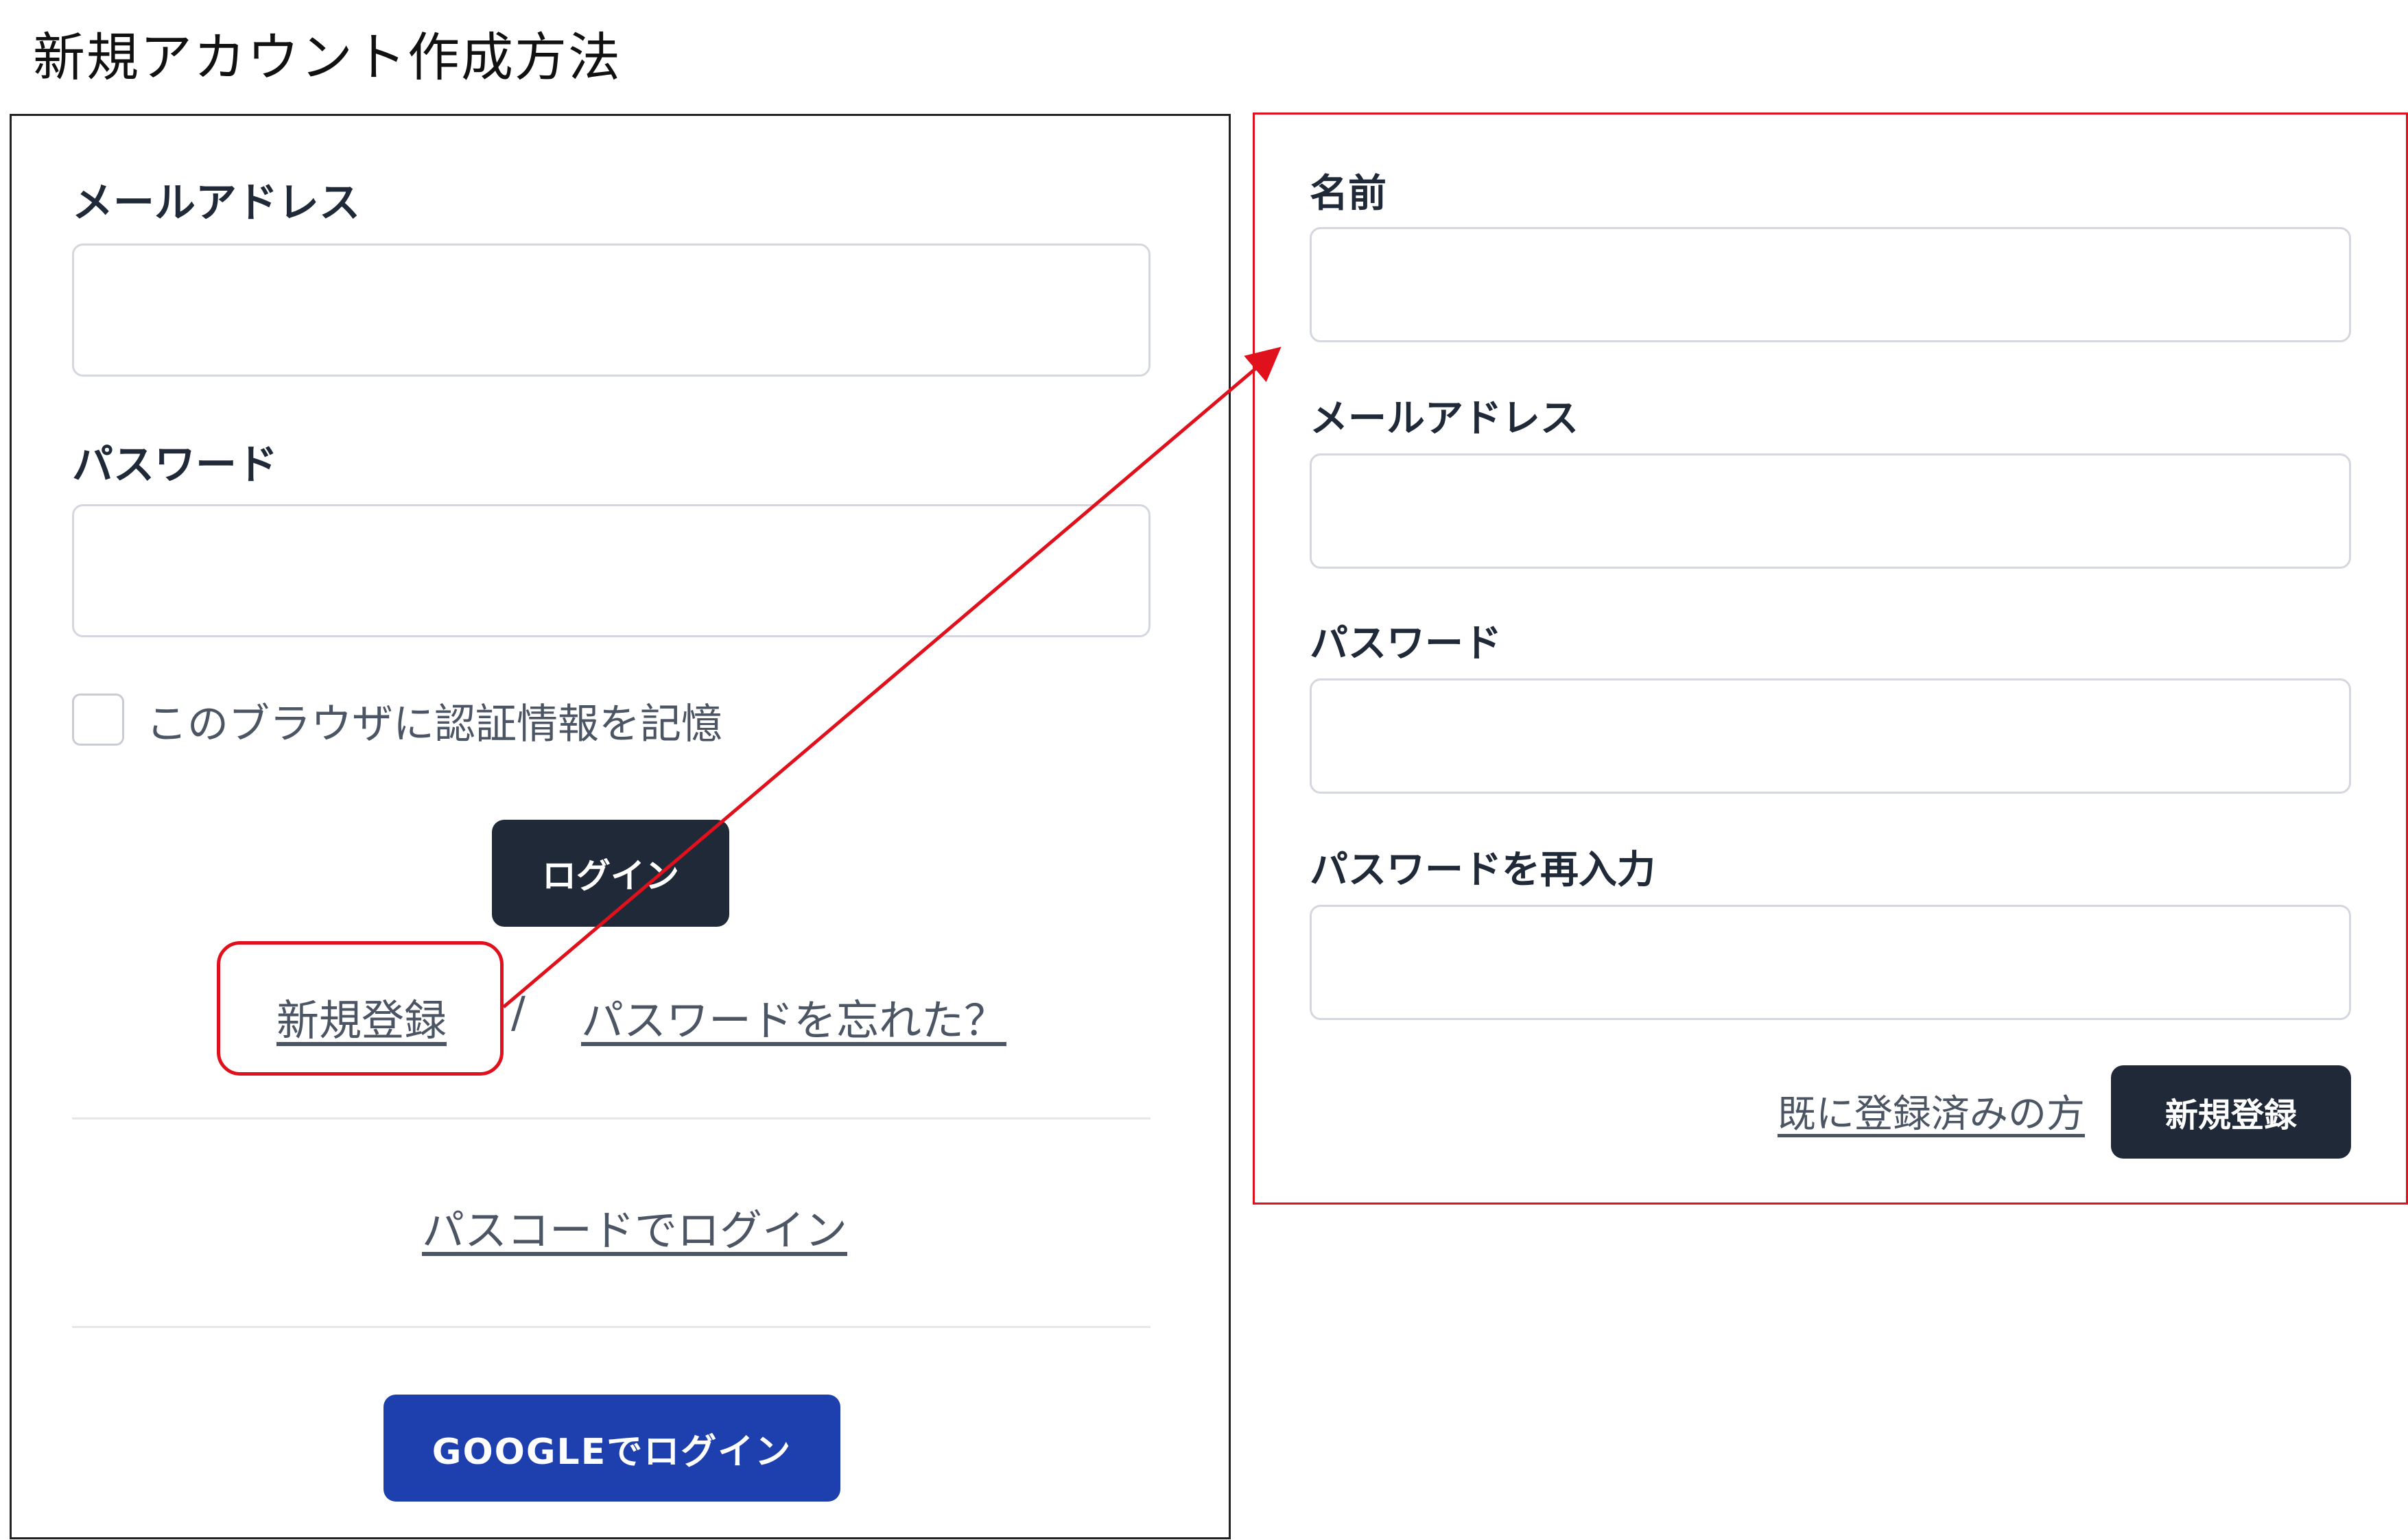 The image size is (2408, 1540). Describe the element at coordinates (892, 677) in the screenshot. I see `annotation-arrow` at that location.